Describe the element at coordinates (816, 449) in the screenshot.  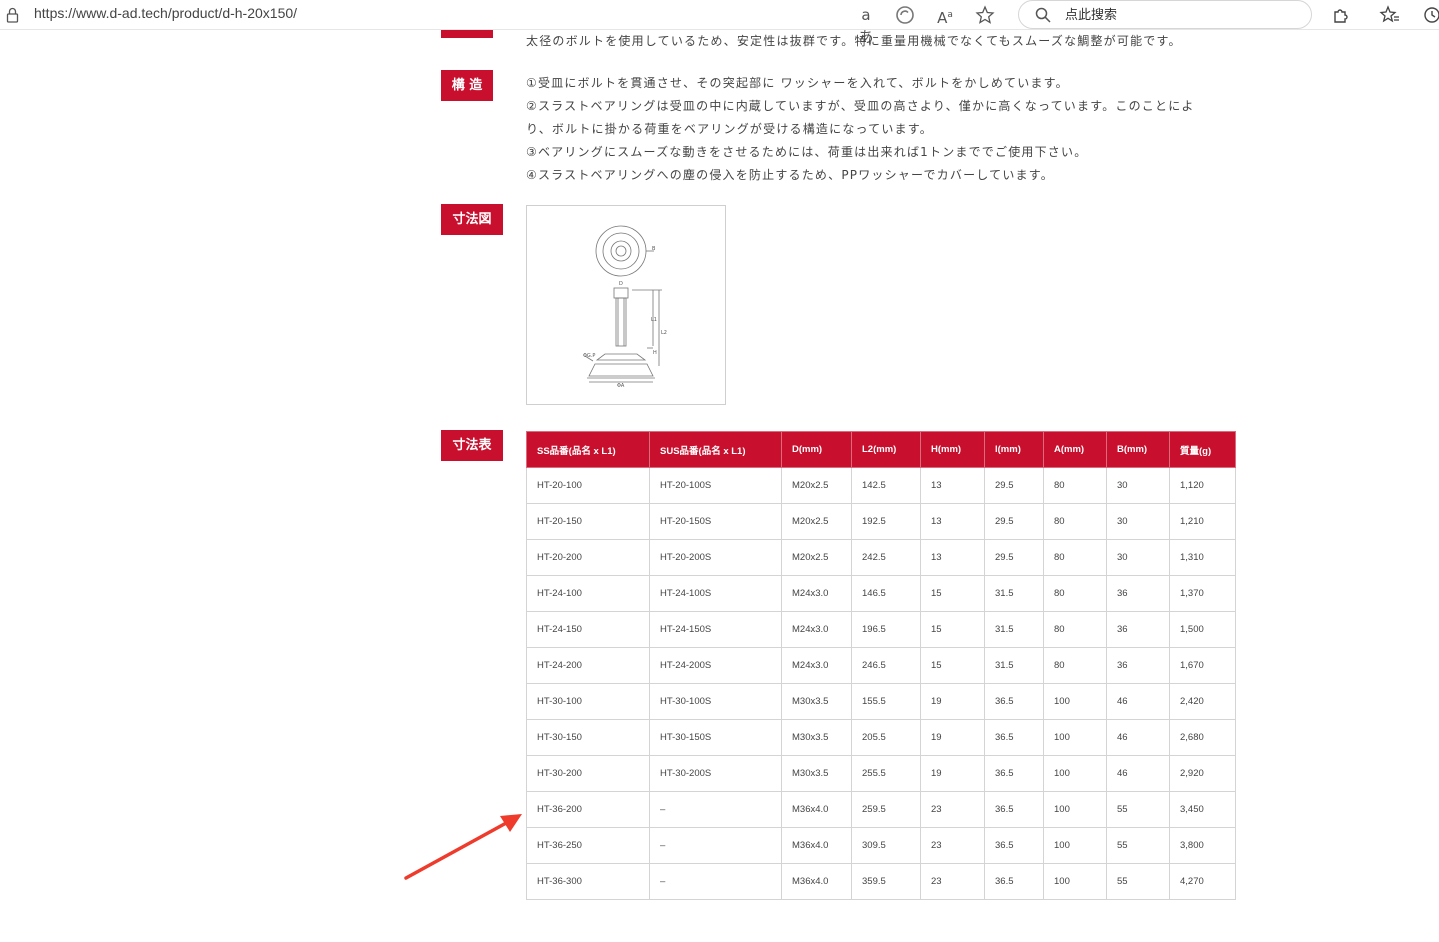
I see `col-d: D(mm)` at that location.